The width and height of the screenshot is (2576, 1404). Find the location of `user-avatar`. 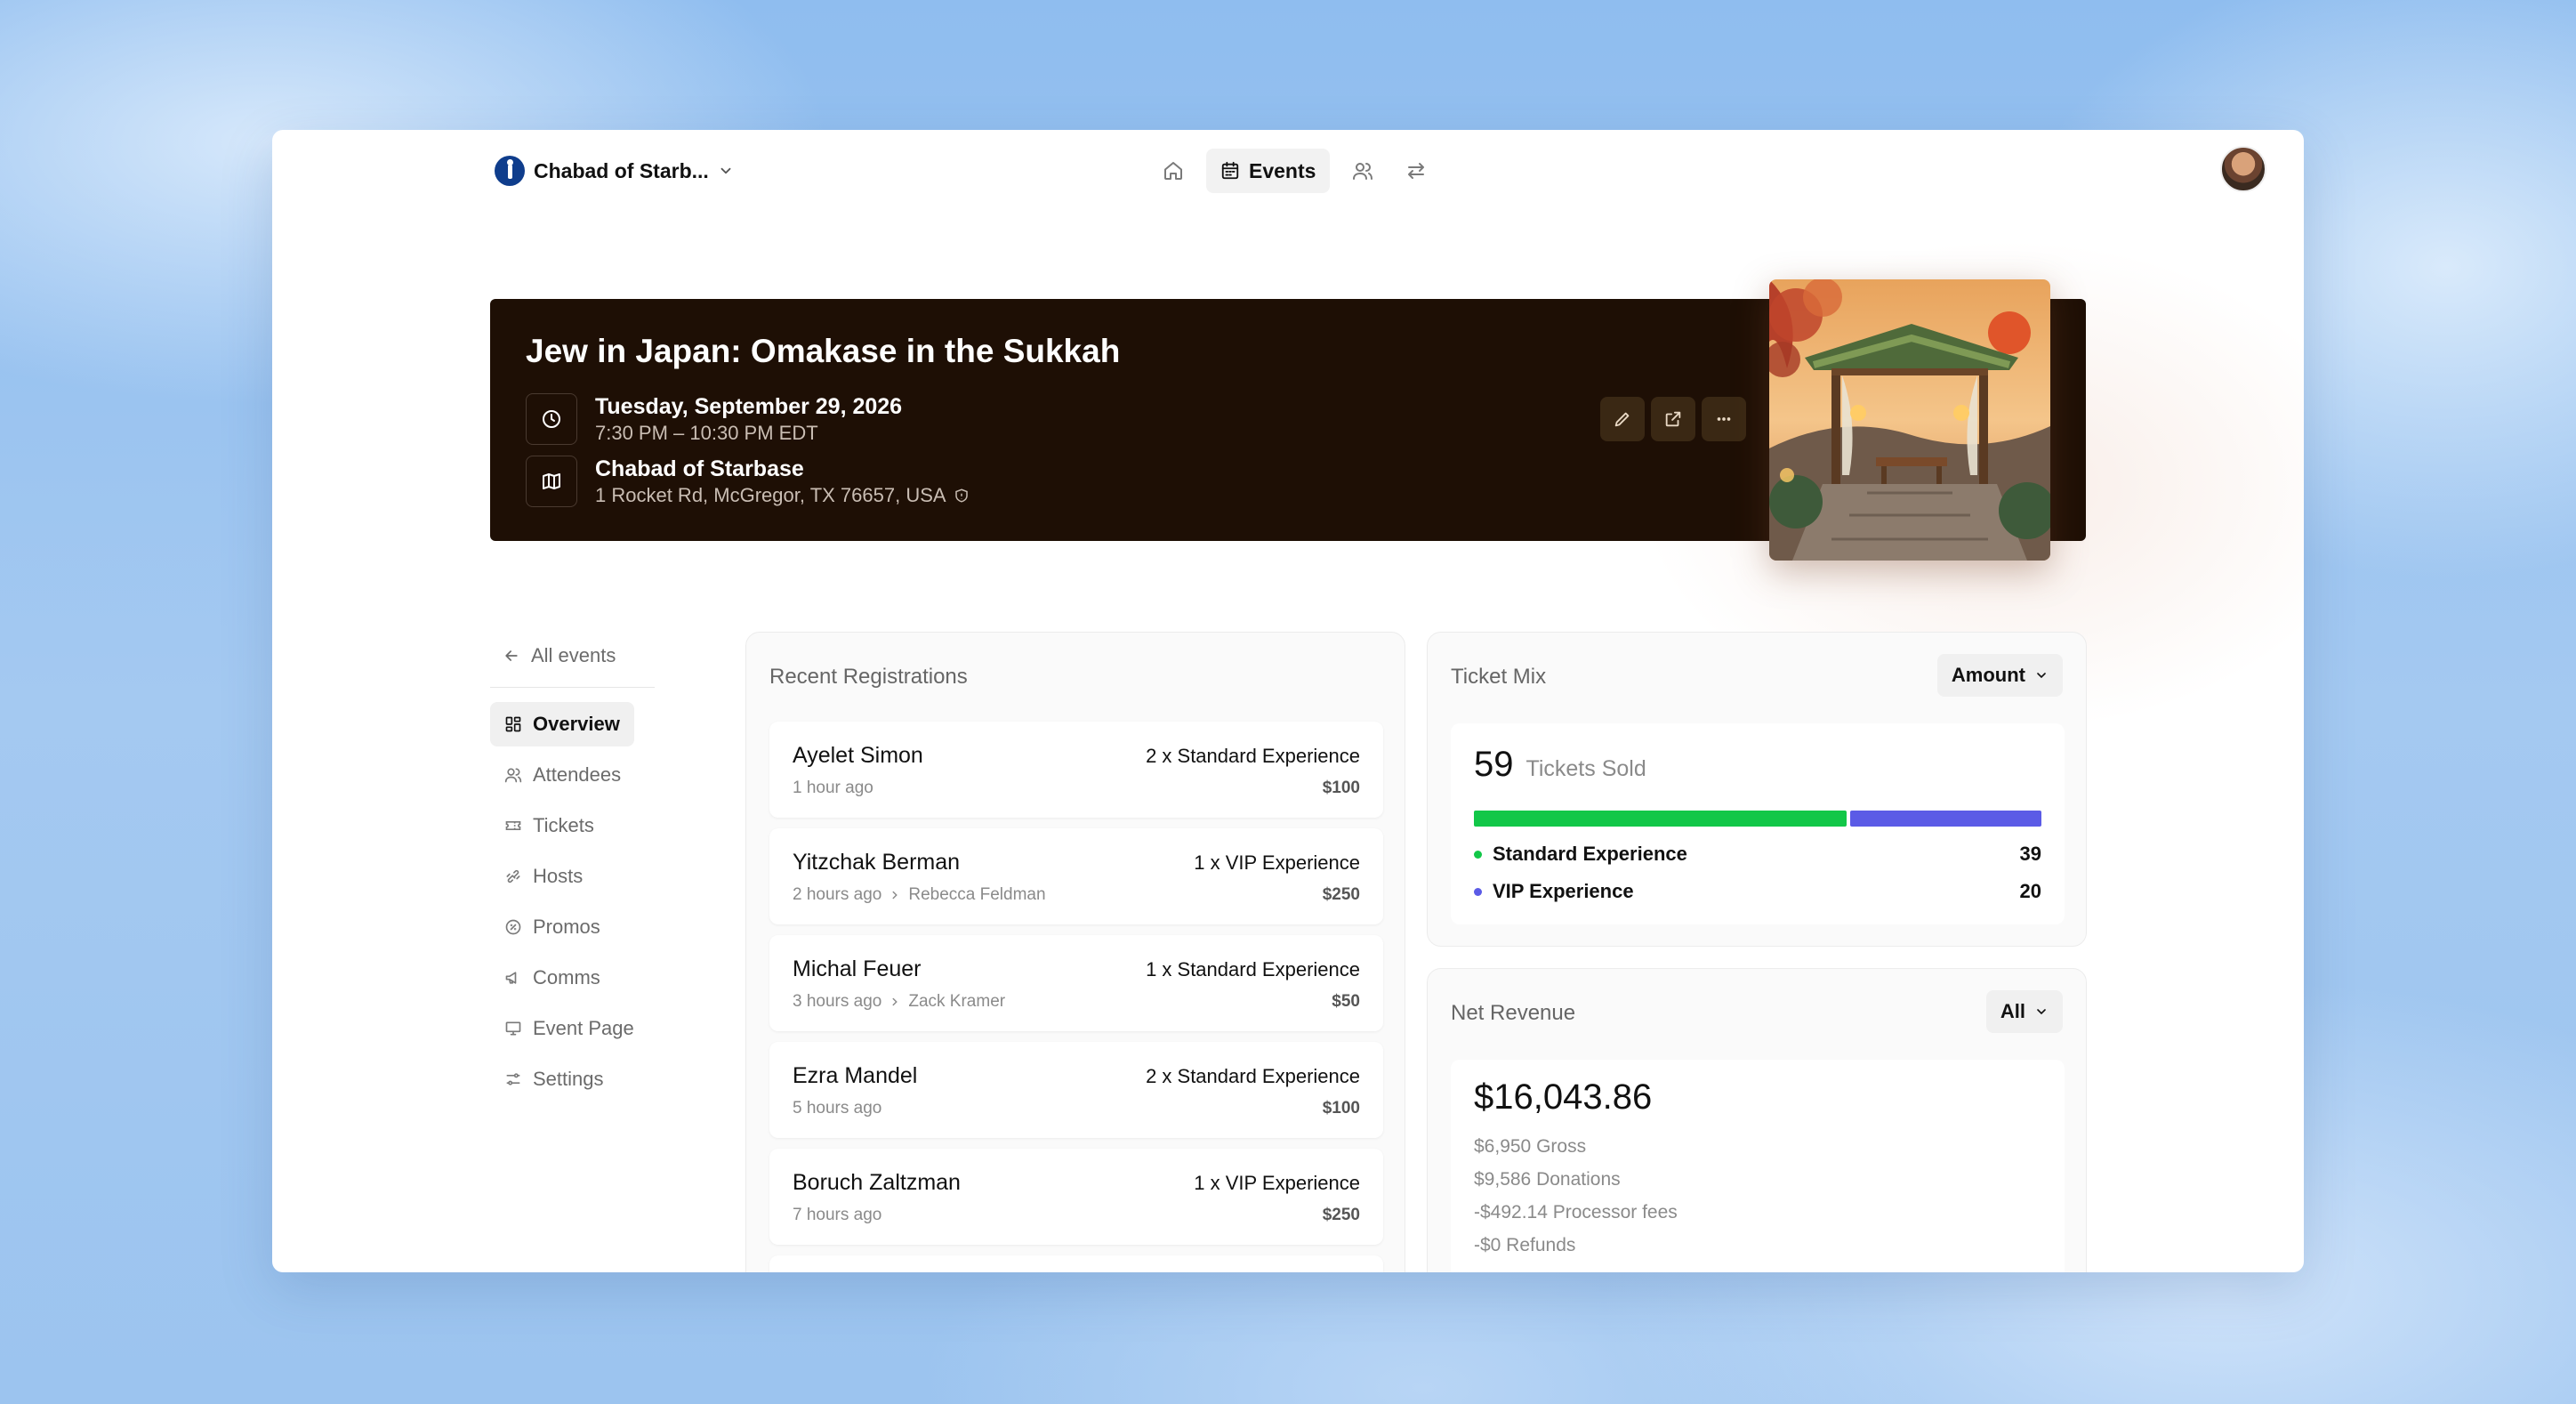

user-avatar is located at coordinates (2243, 169).